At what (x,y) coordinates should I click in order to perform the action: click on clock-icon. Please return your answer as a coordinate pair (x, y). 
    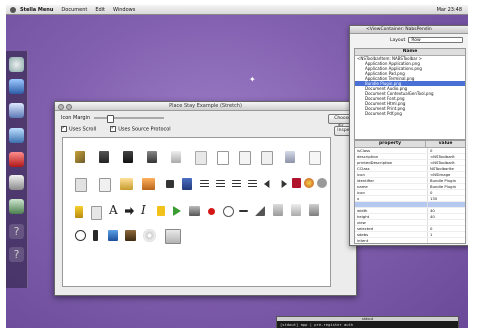
    Looking at the image, I should click on (228, 211).